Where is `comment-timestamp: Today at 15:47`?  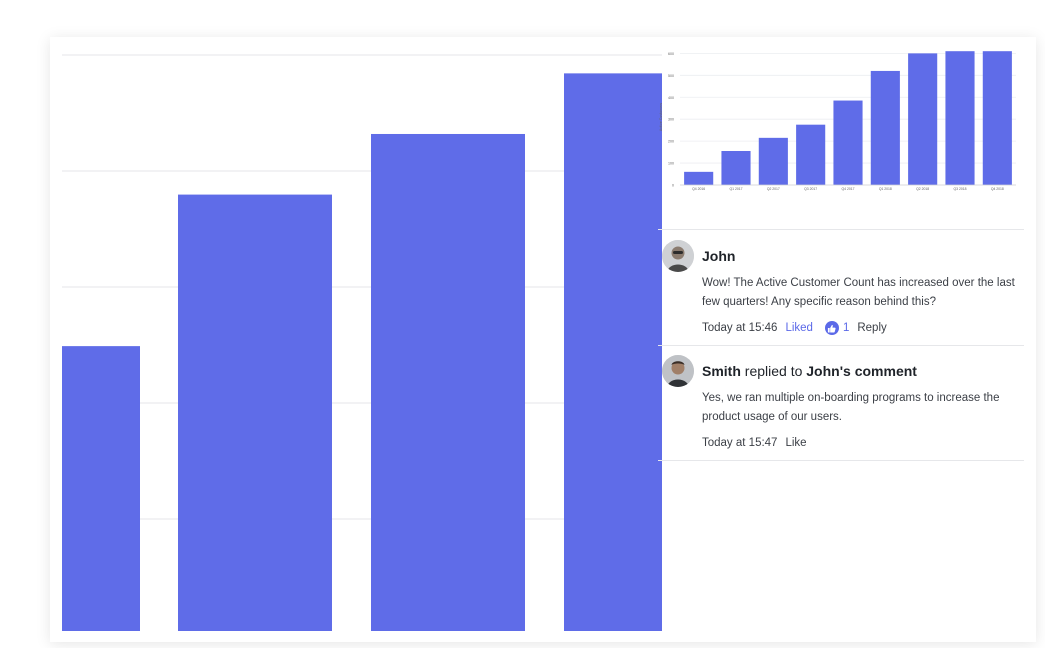
comment-timestamp: Today at 15:47 is located at coordinates (740, 443).